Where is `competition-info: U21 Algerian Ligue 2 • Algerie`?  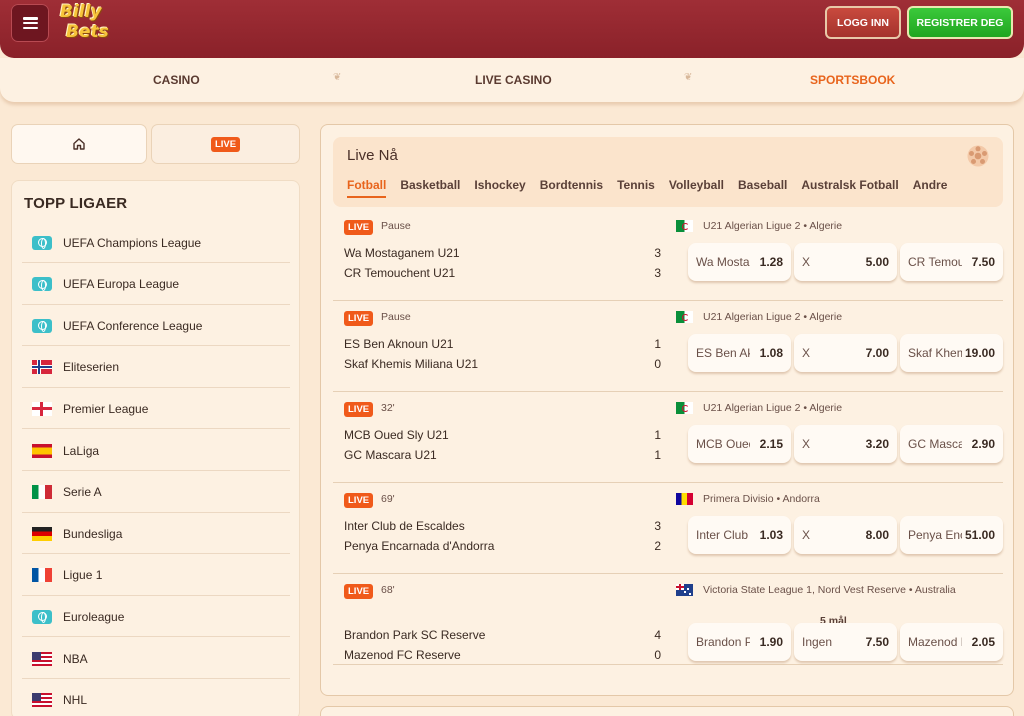
competition-info: U21 Algerian Ligue 2 • Algerie is located at coordinates (759, 317).